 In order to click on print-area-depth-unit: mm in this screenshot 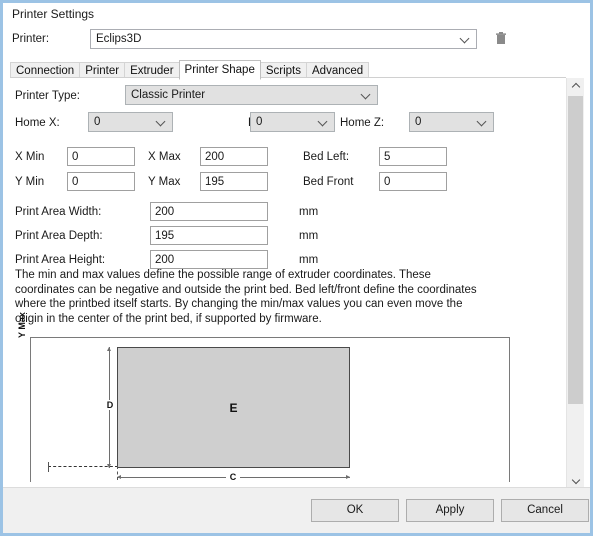, I will do `click(309, 236)`.